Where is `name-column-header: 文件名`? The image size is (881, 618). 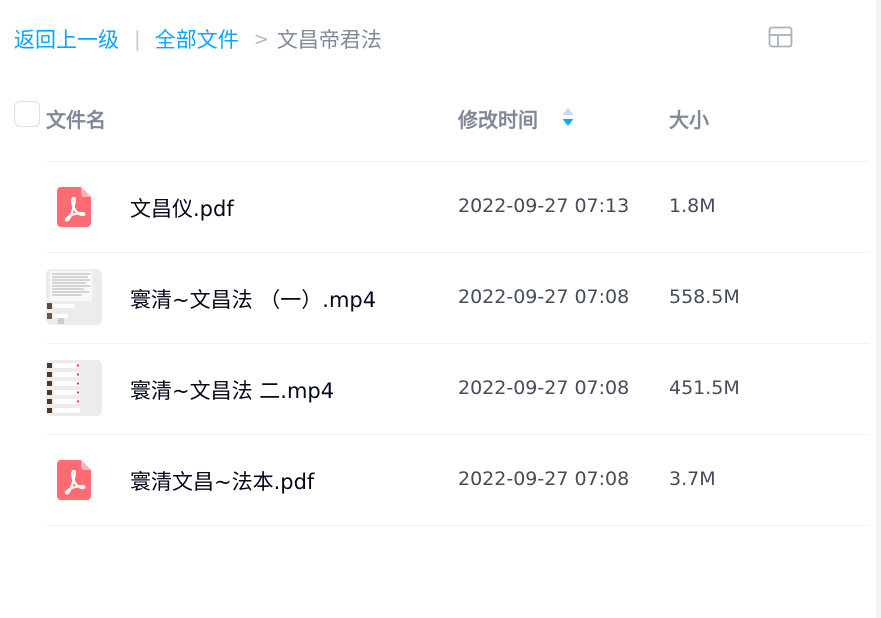 name-column-header: 文件名 is located at coordinates (76, 118).